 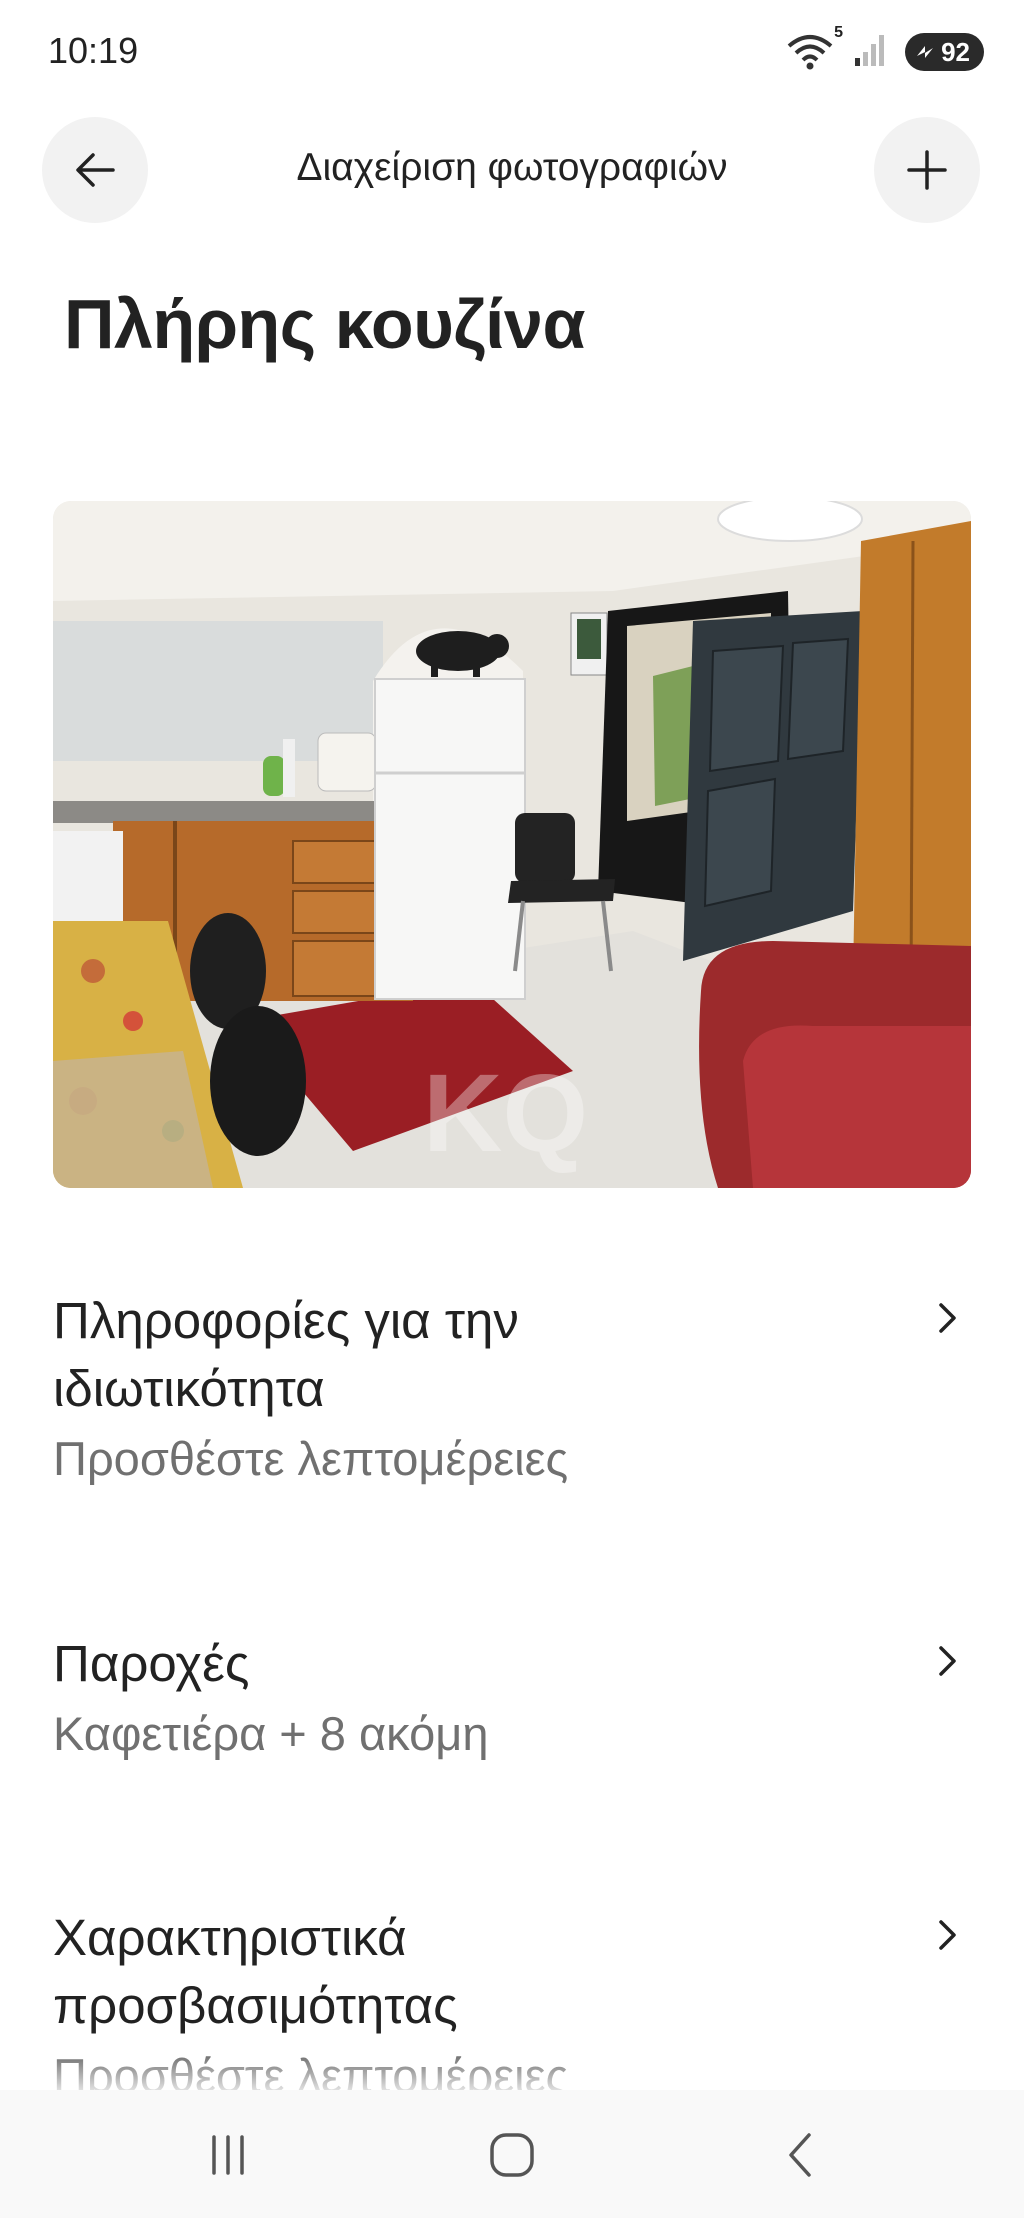 What do you see at coordinates (271, 1733) in the screenshot?
I see `amenities-subtitle: Καφετιέρα + 8 ακόμη` at bounding box center [271, 1733].